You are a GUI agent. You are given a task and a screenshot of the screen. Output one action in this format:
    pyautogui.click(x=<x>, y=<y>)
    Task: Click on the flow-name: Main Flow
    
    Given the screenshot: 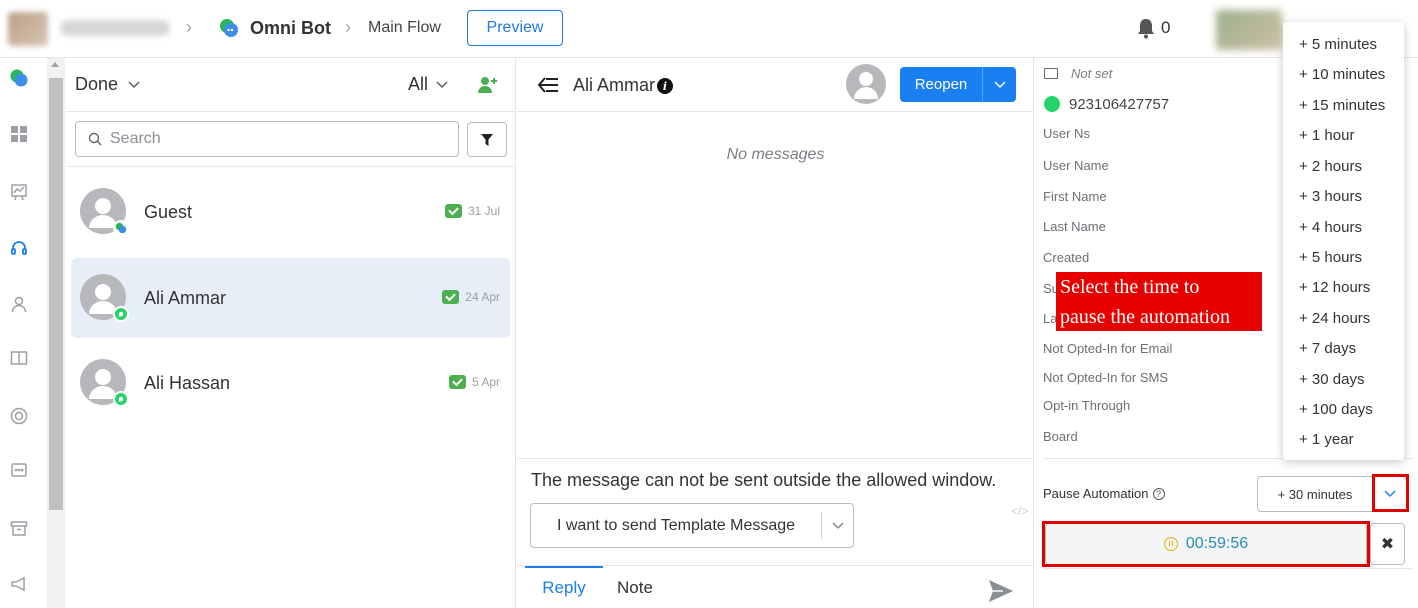 What is the action you would take?
    pyautogui.click(x=404, y=28)
    